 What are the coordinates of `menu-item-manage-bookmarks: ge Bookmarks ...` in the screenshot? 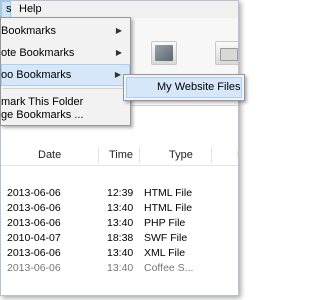 It's located at (65, 118).